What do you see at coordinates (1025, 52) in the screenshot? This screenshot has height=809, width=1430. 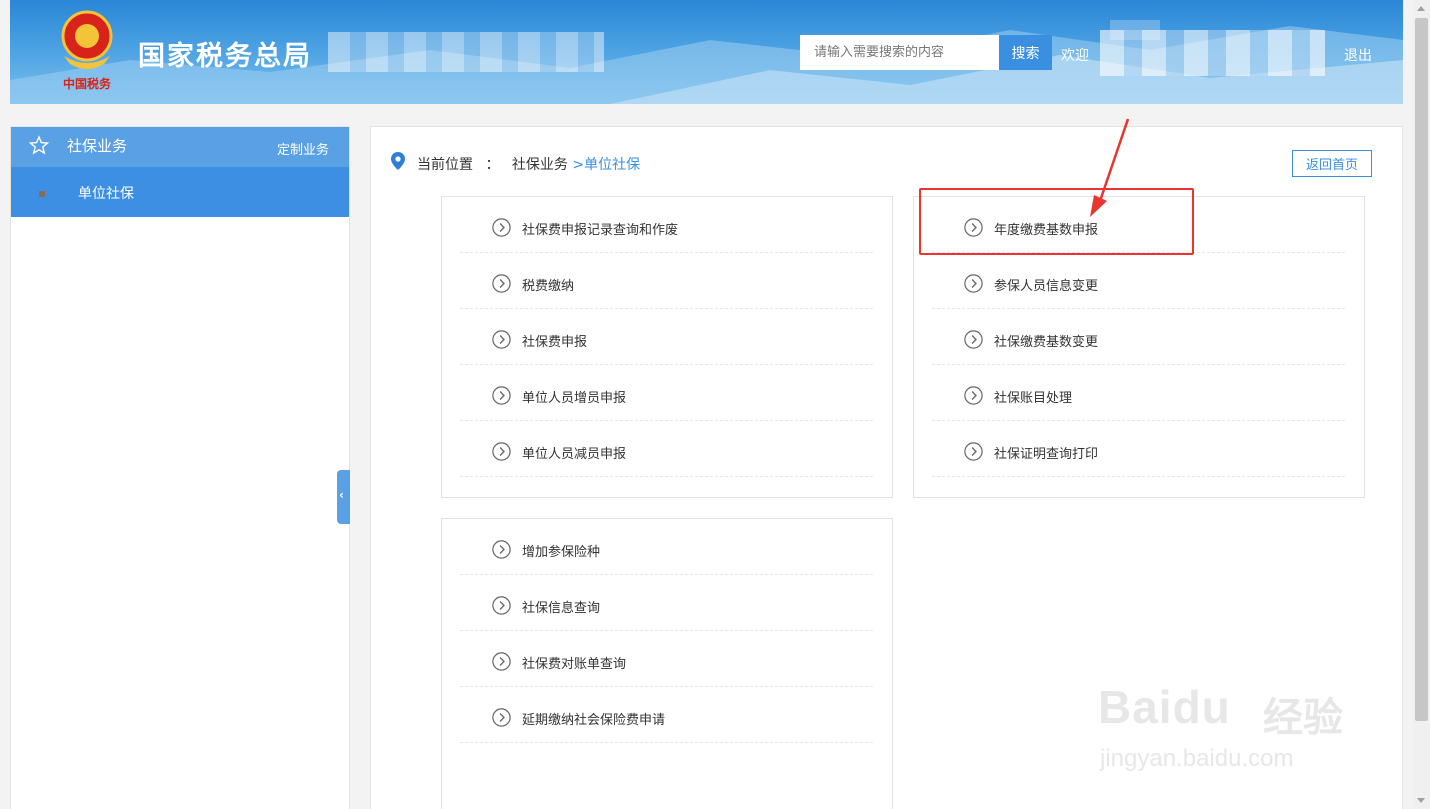 I see `search-button: 搜索` at bounding box center [1025, 52].